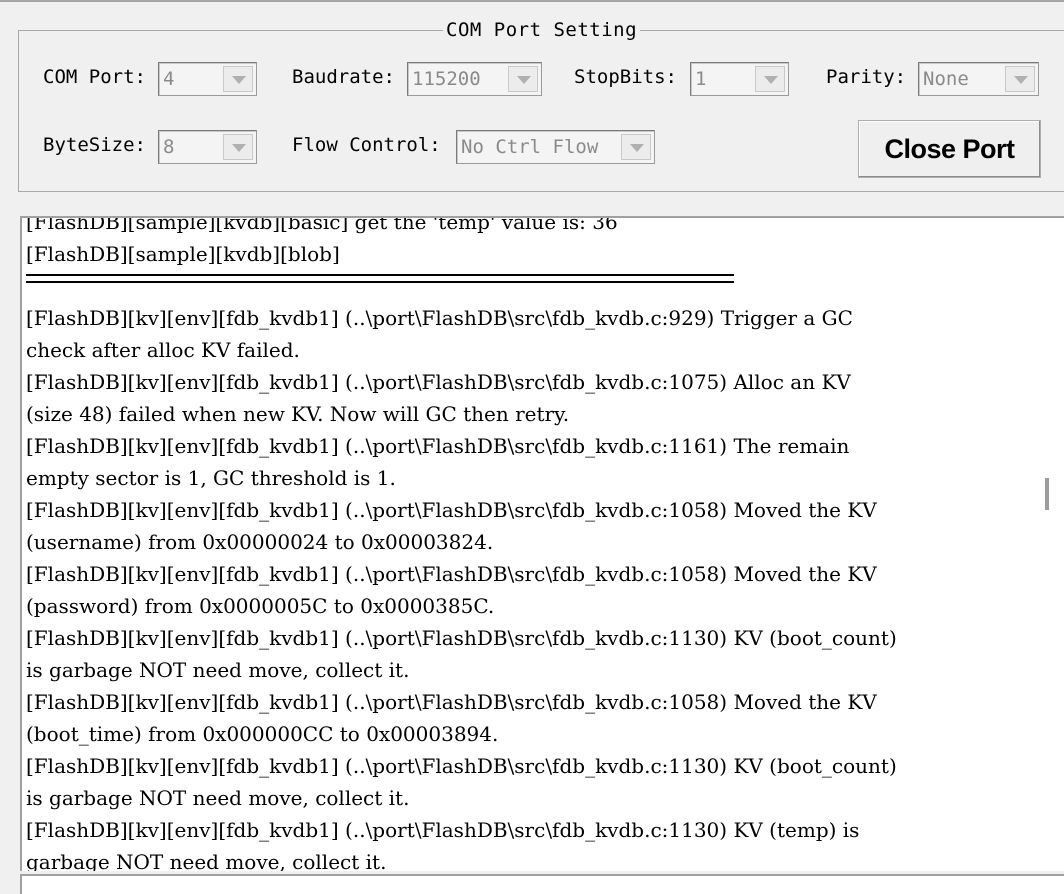  What do you see at coordinates (169, 79) in the screenshot?
I see `com-port-value: 4` at bounding box center [169, 79].